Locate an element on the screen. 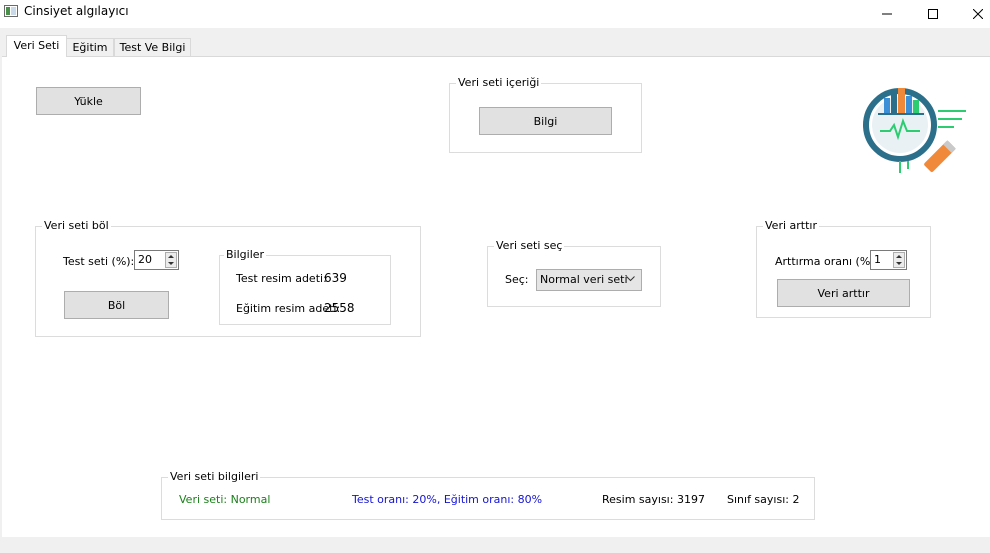 Image resolution: width=990 pixels, height=553 pixels. select-dataset-title: Veri seti seç is located at coordinates (529, 246).